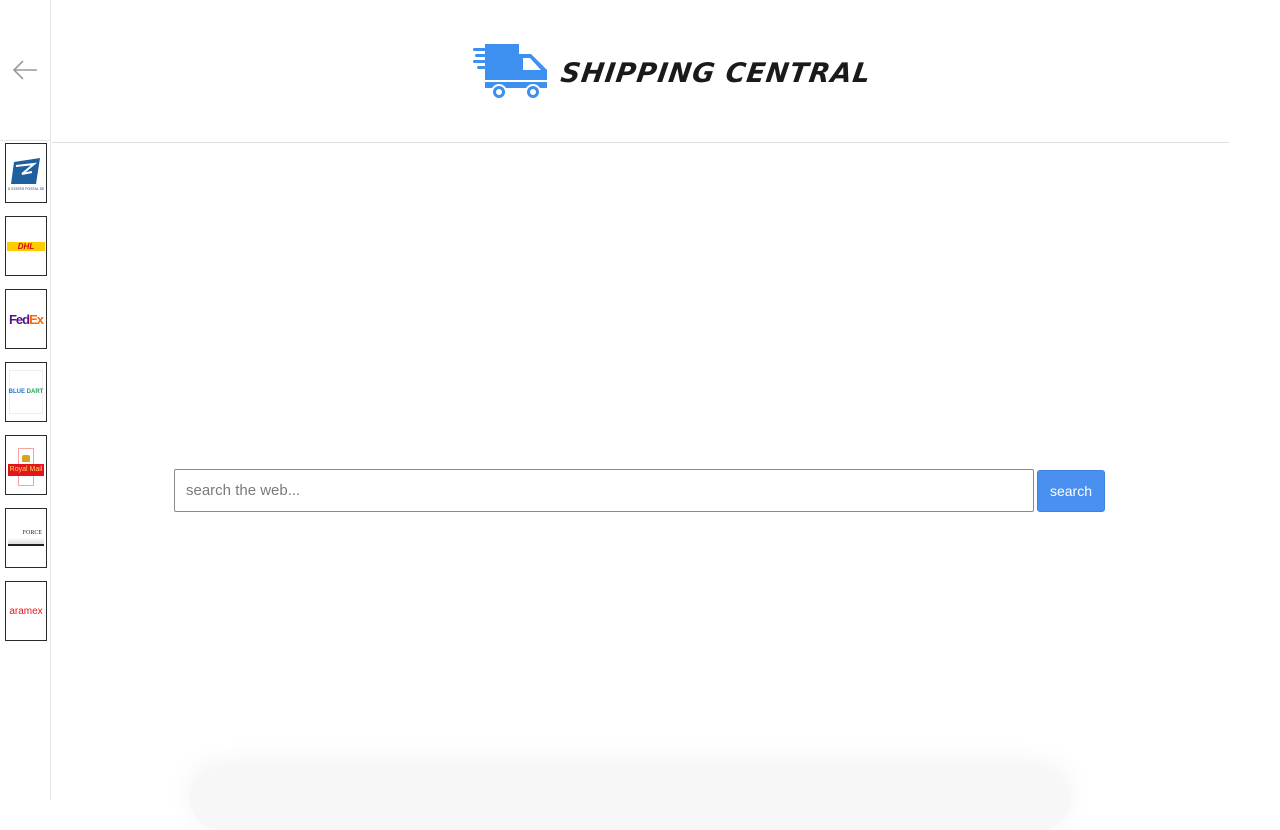 The image size is (1280, 830). I want to click on bottom-panel-shadow, so click(630, 800).